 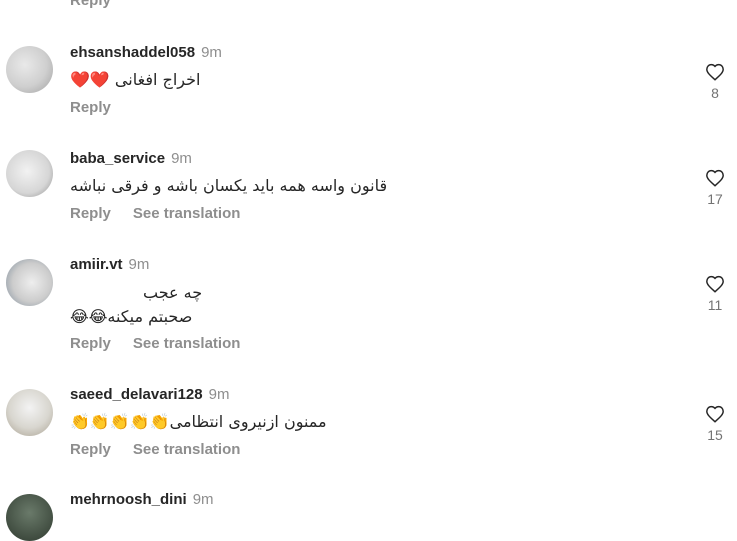 I want to click on like-count: 11, so click(x=715, y=305).